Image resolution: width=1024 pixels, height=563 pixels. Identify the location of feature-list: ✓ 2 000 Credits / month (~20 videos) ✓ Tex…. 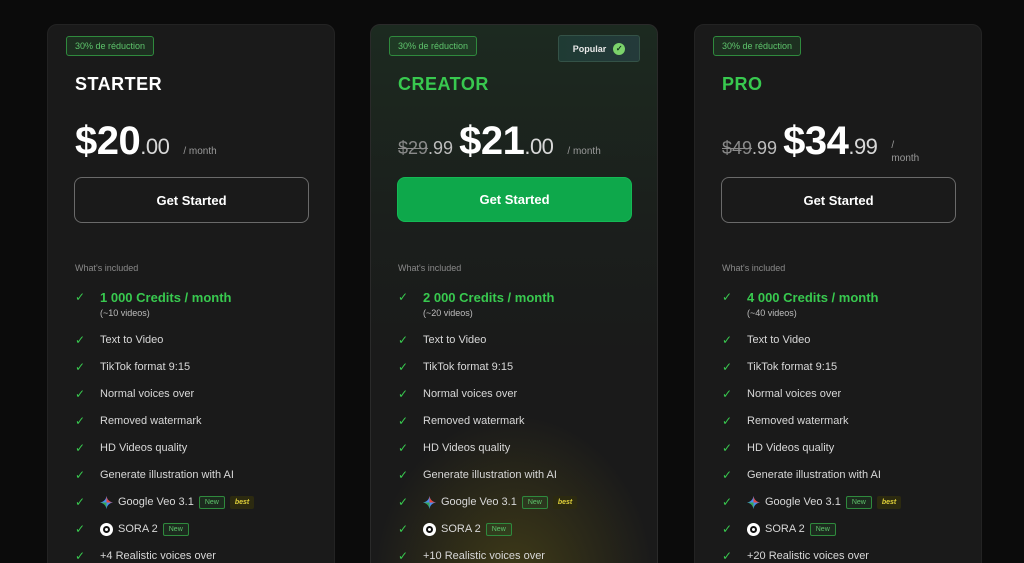
(523, 426).